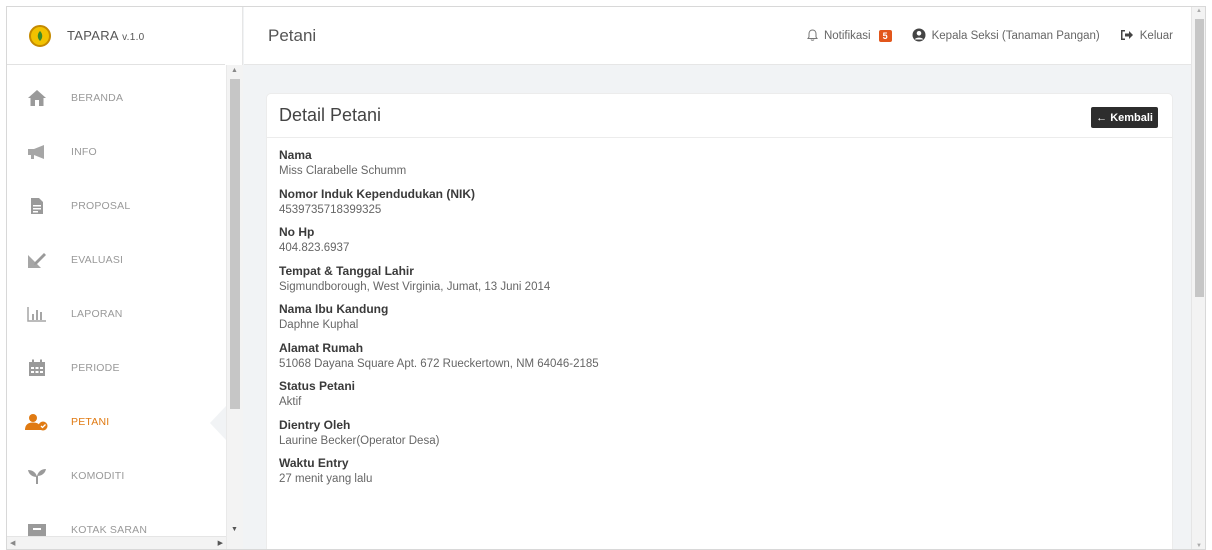 The height and width of the screenshot is (550, 1212). What do you see at coordinates (297, 232) in the screenshot?
I see `field-label: No Hp` at bounding box center [297, 232].